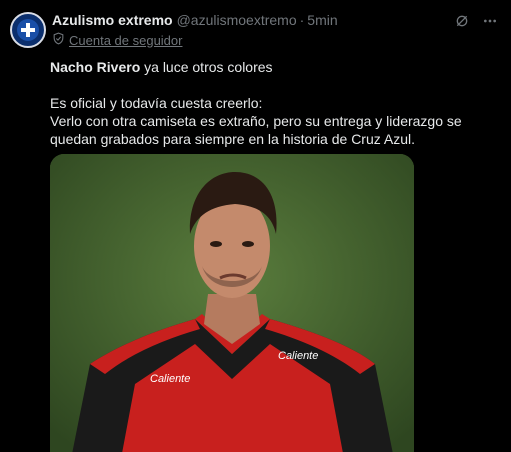 The image size is (511, 452). I want to click on jersey-sponsor-right: Caliente, so click(298, 356).